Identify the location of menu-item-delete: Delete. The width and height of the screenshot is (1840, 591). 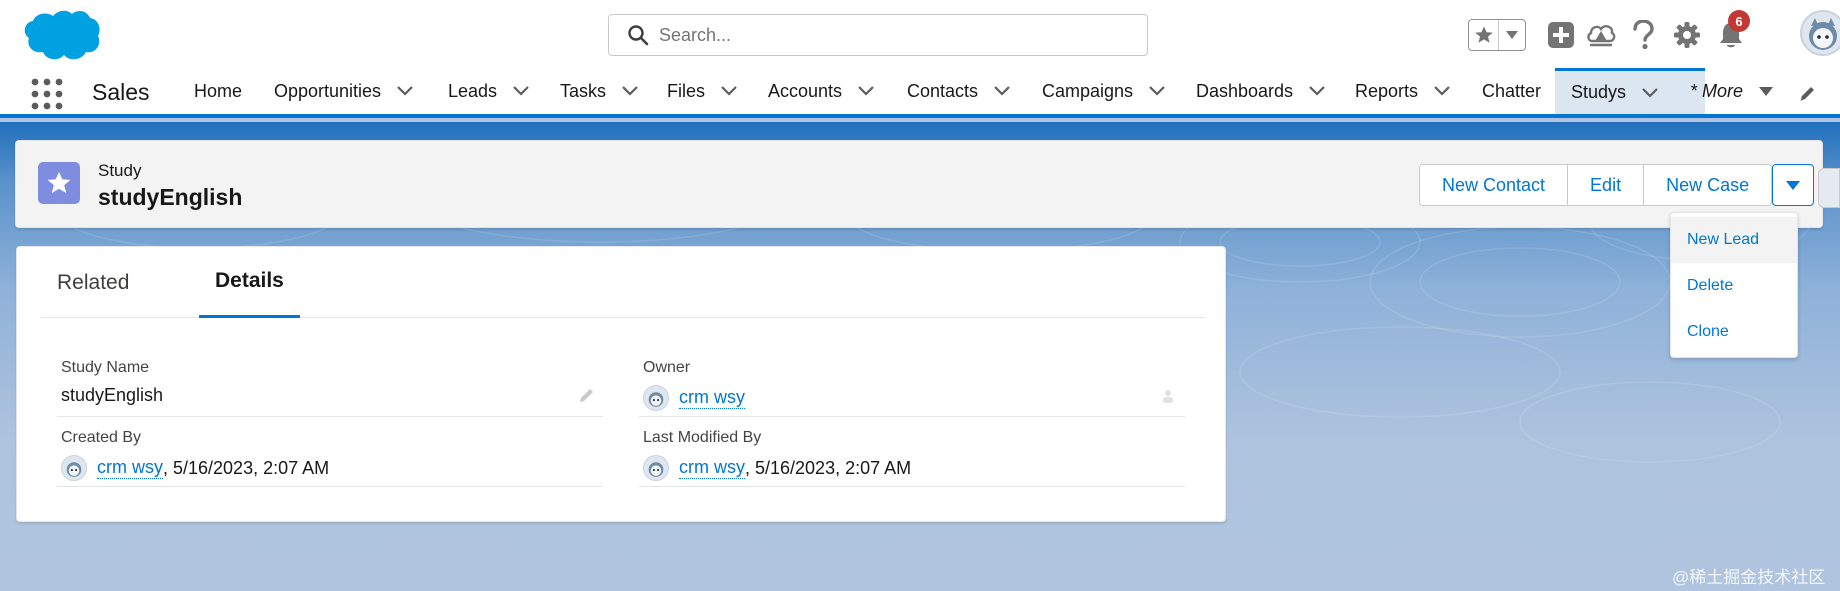
(1734, 286).